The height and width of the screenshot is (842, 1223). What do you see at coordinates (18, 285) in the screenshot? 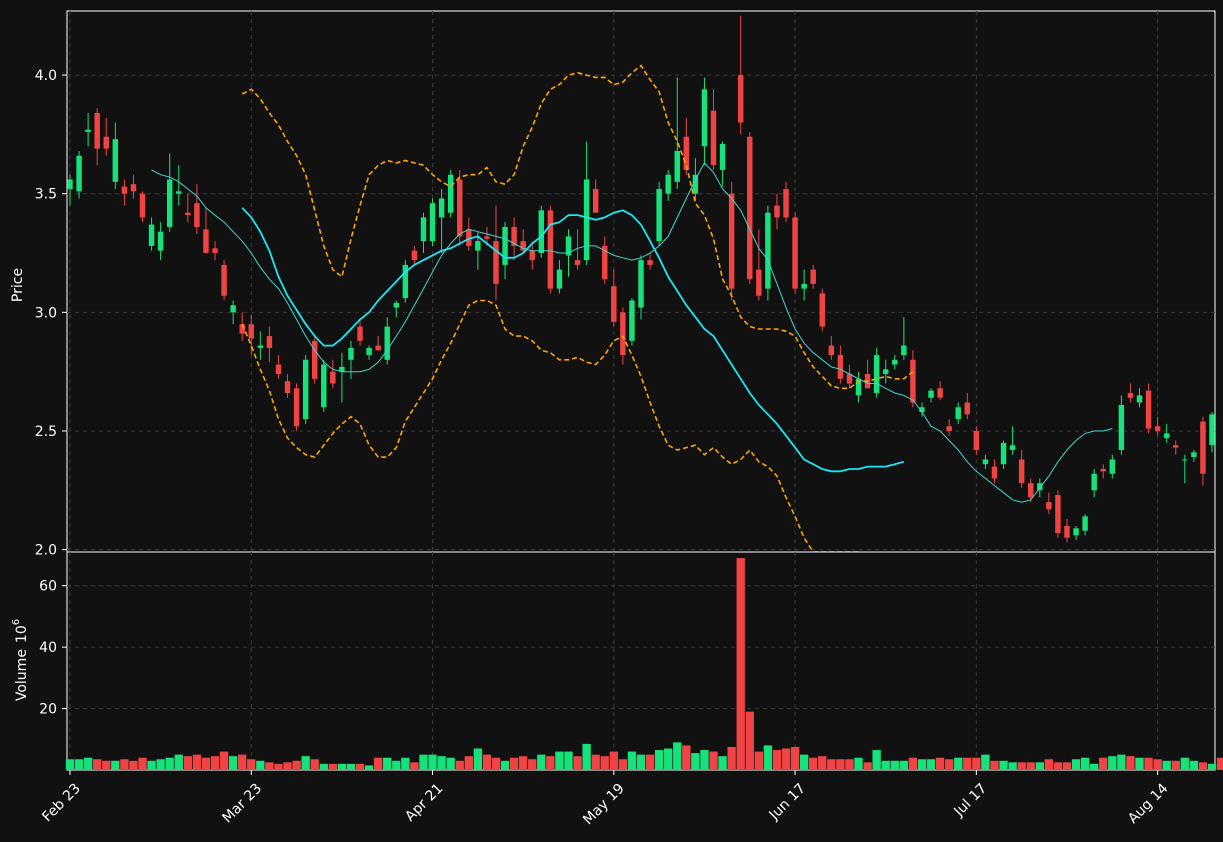
I see `price-axis-label: Price` at bounding box center [18, 285].